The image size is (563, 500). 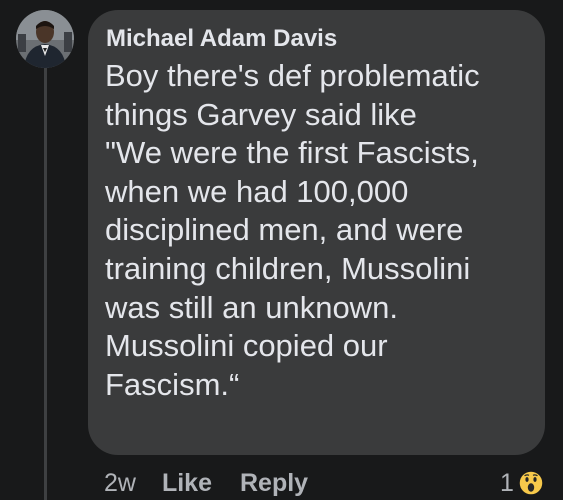 What do you see at coordinates (507, 482) in the screenshot?
I see `reaction-count: 1` at bounding box center [507, 482].